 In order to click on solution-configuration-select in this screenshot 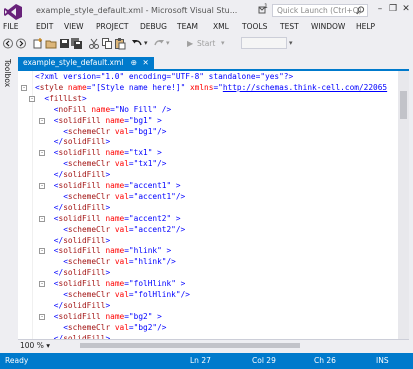, I will do `click(264, 43)`.